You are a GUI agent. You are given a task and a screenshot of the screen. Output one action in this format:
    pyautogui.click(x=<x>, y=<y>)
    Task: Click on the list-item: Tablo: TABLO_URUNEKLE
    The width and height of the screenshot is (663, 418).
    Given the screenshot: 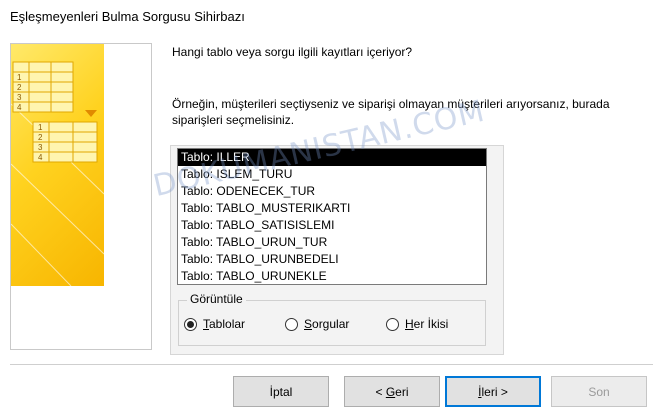 What is the action you would take?
    pyautogui.click(x=332, y=276)
    